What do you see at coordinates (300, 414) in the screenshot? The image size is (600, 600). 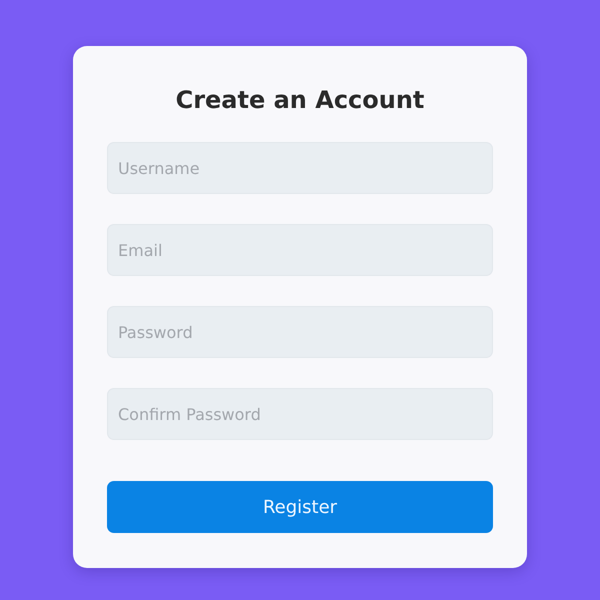 I see `input-field: Confirm Password` at bounding box center [300, 414].